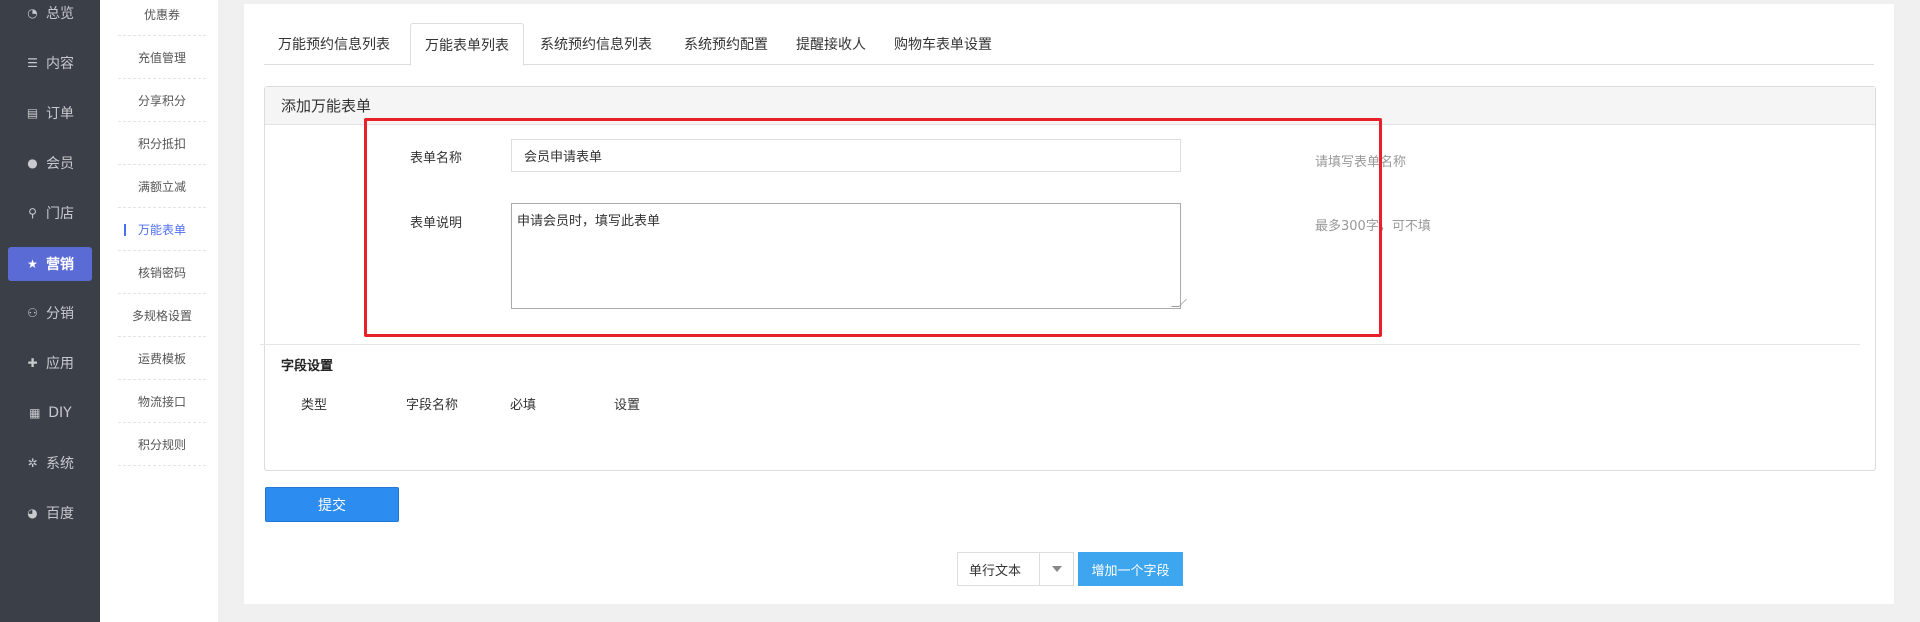  Describe the element at coordinates (60, 364) in the screenshot. I see `nav-item-label: 应用` at that location.